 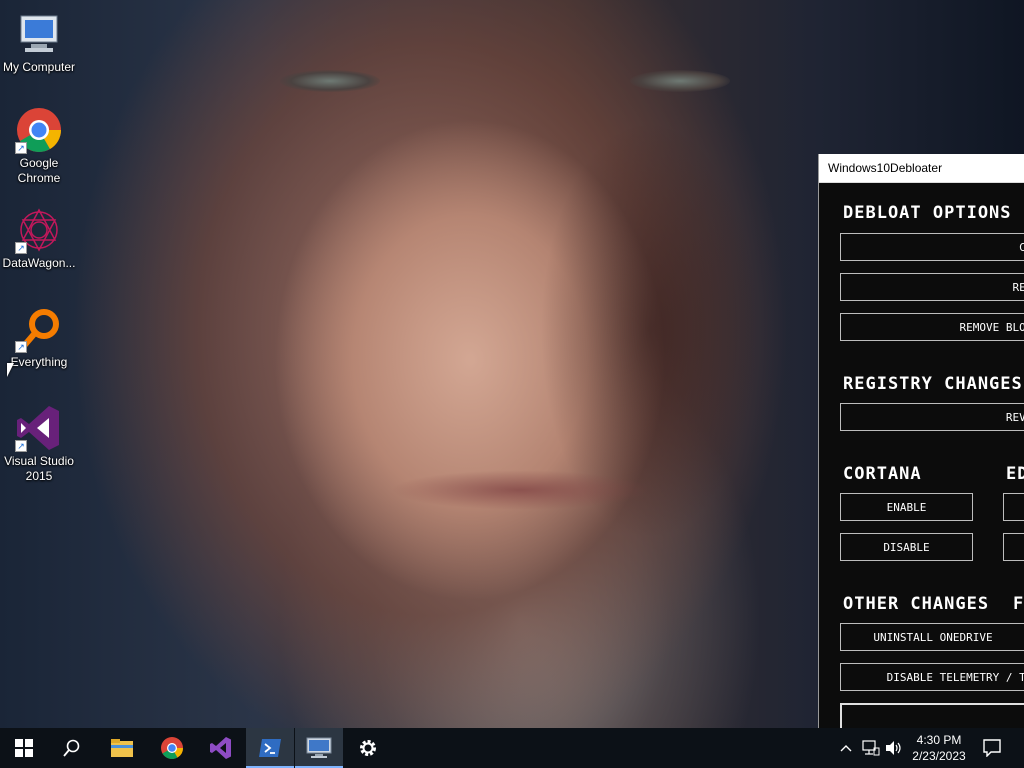 I want to click on volume-icon, so click(x=893, y=748).